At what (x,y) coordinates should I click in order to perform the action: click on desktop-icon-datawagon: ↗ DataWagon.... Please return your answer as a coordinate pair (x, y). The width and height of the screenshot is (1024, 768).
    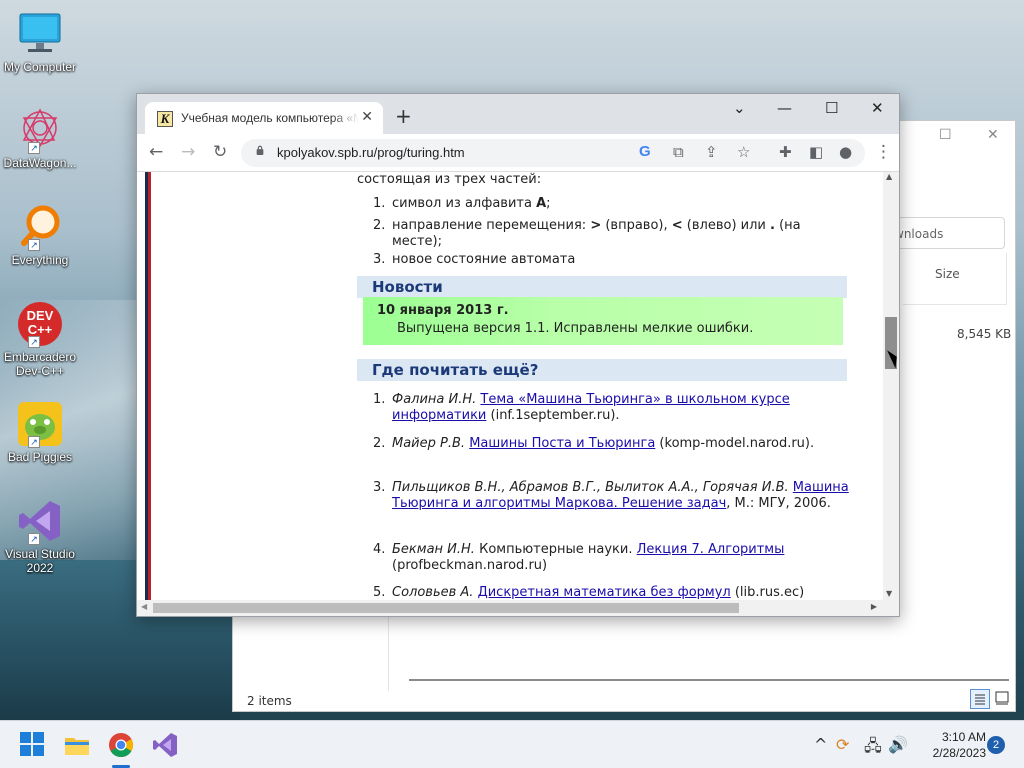
    Looking at the image, I should click on (40, 138).